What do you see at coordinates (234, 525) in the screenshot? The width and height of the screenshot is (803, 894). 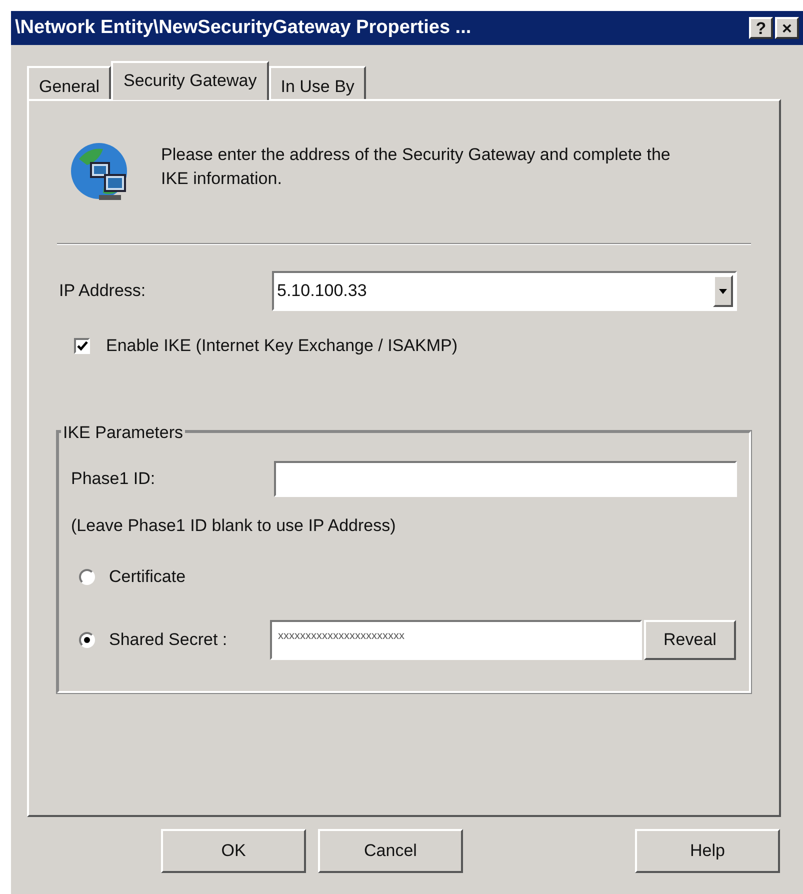 I see `note-text: (Leave Phase1 ID blank to use IP Address)` at bounding box center [234, 525].